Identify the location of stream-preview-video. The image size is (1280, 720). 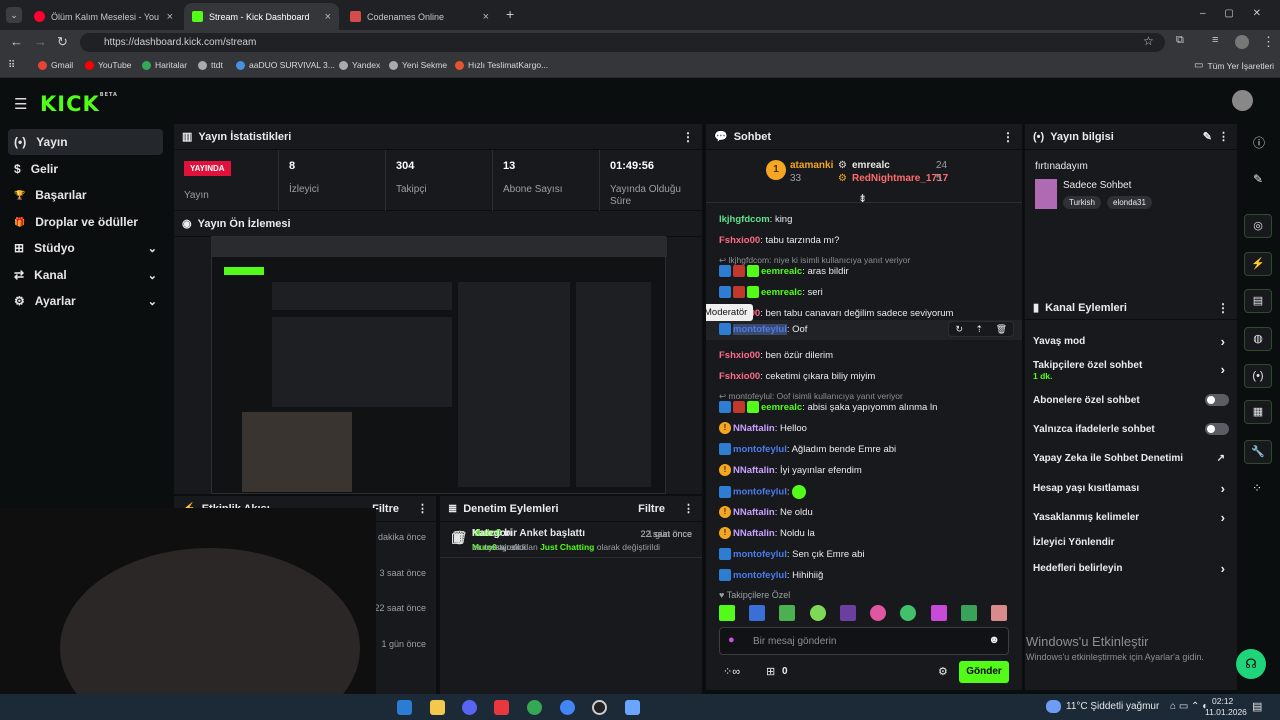
(439, 365).